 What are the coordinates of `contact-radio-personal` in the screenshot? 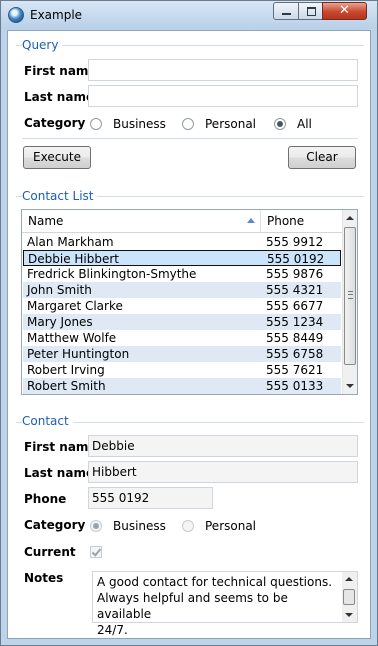 It's located at (188, 526).